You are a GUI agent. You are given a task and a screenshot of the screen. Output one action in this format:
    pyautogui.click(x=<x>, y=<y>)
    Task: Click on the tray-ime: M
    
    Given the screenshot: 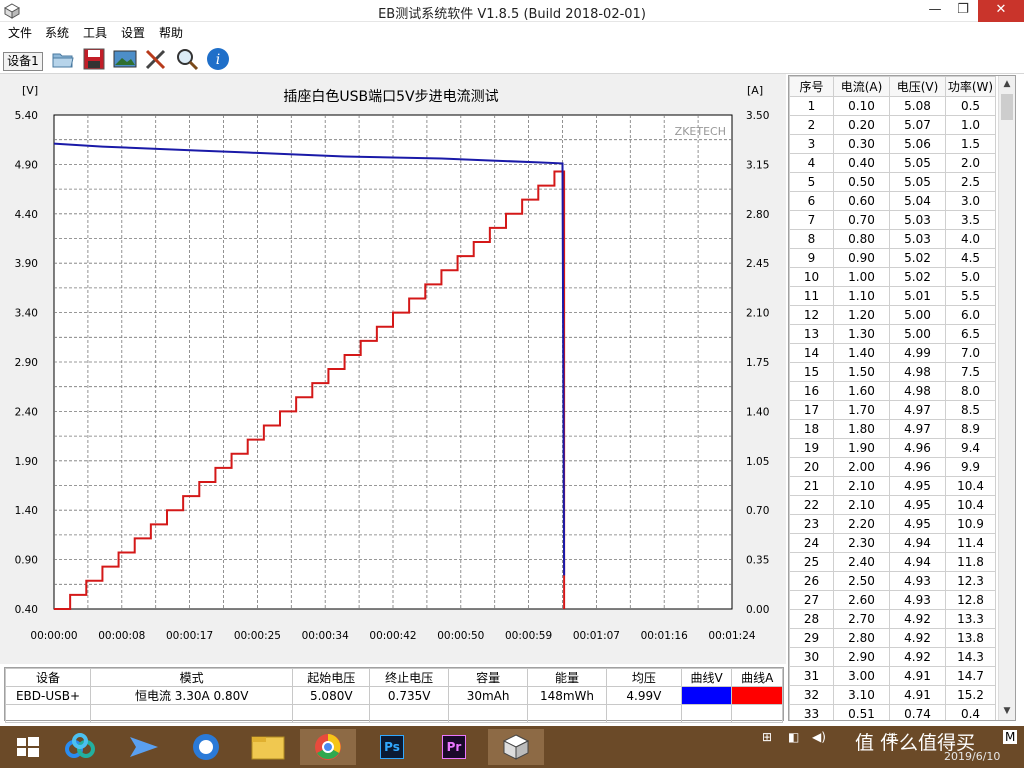 What is the action you would take?
    pyautogui.click(x=1010, y=737)
    